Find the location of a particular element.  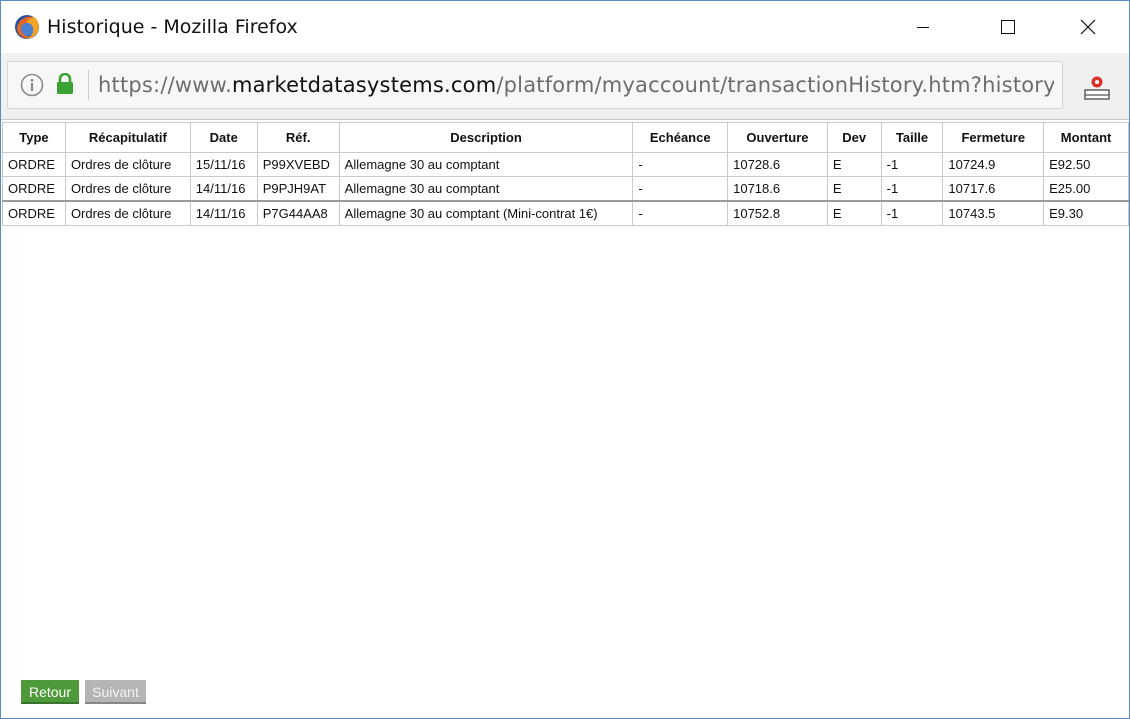

cell-open: 10752.8 is located at coordinates (777, 213).